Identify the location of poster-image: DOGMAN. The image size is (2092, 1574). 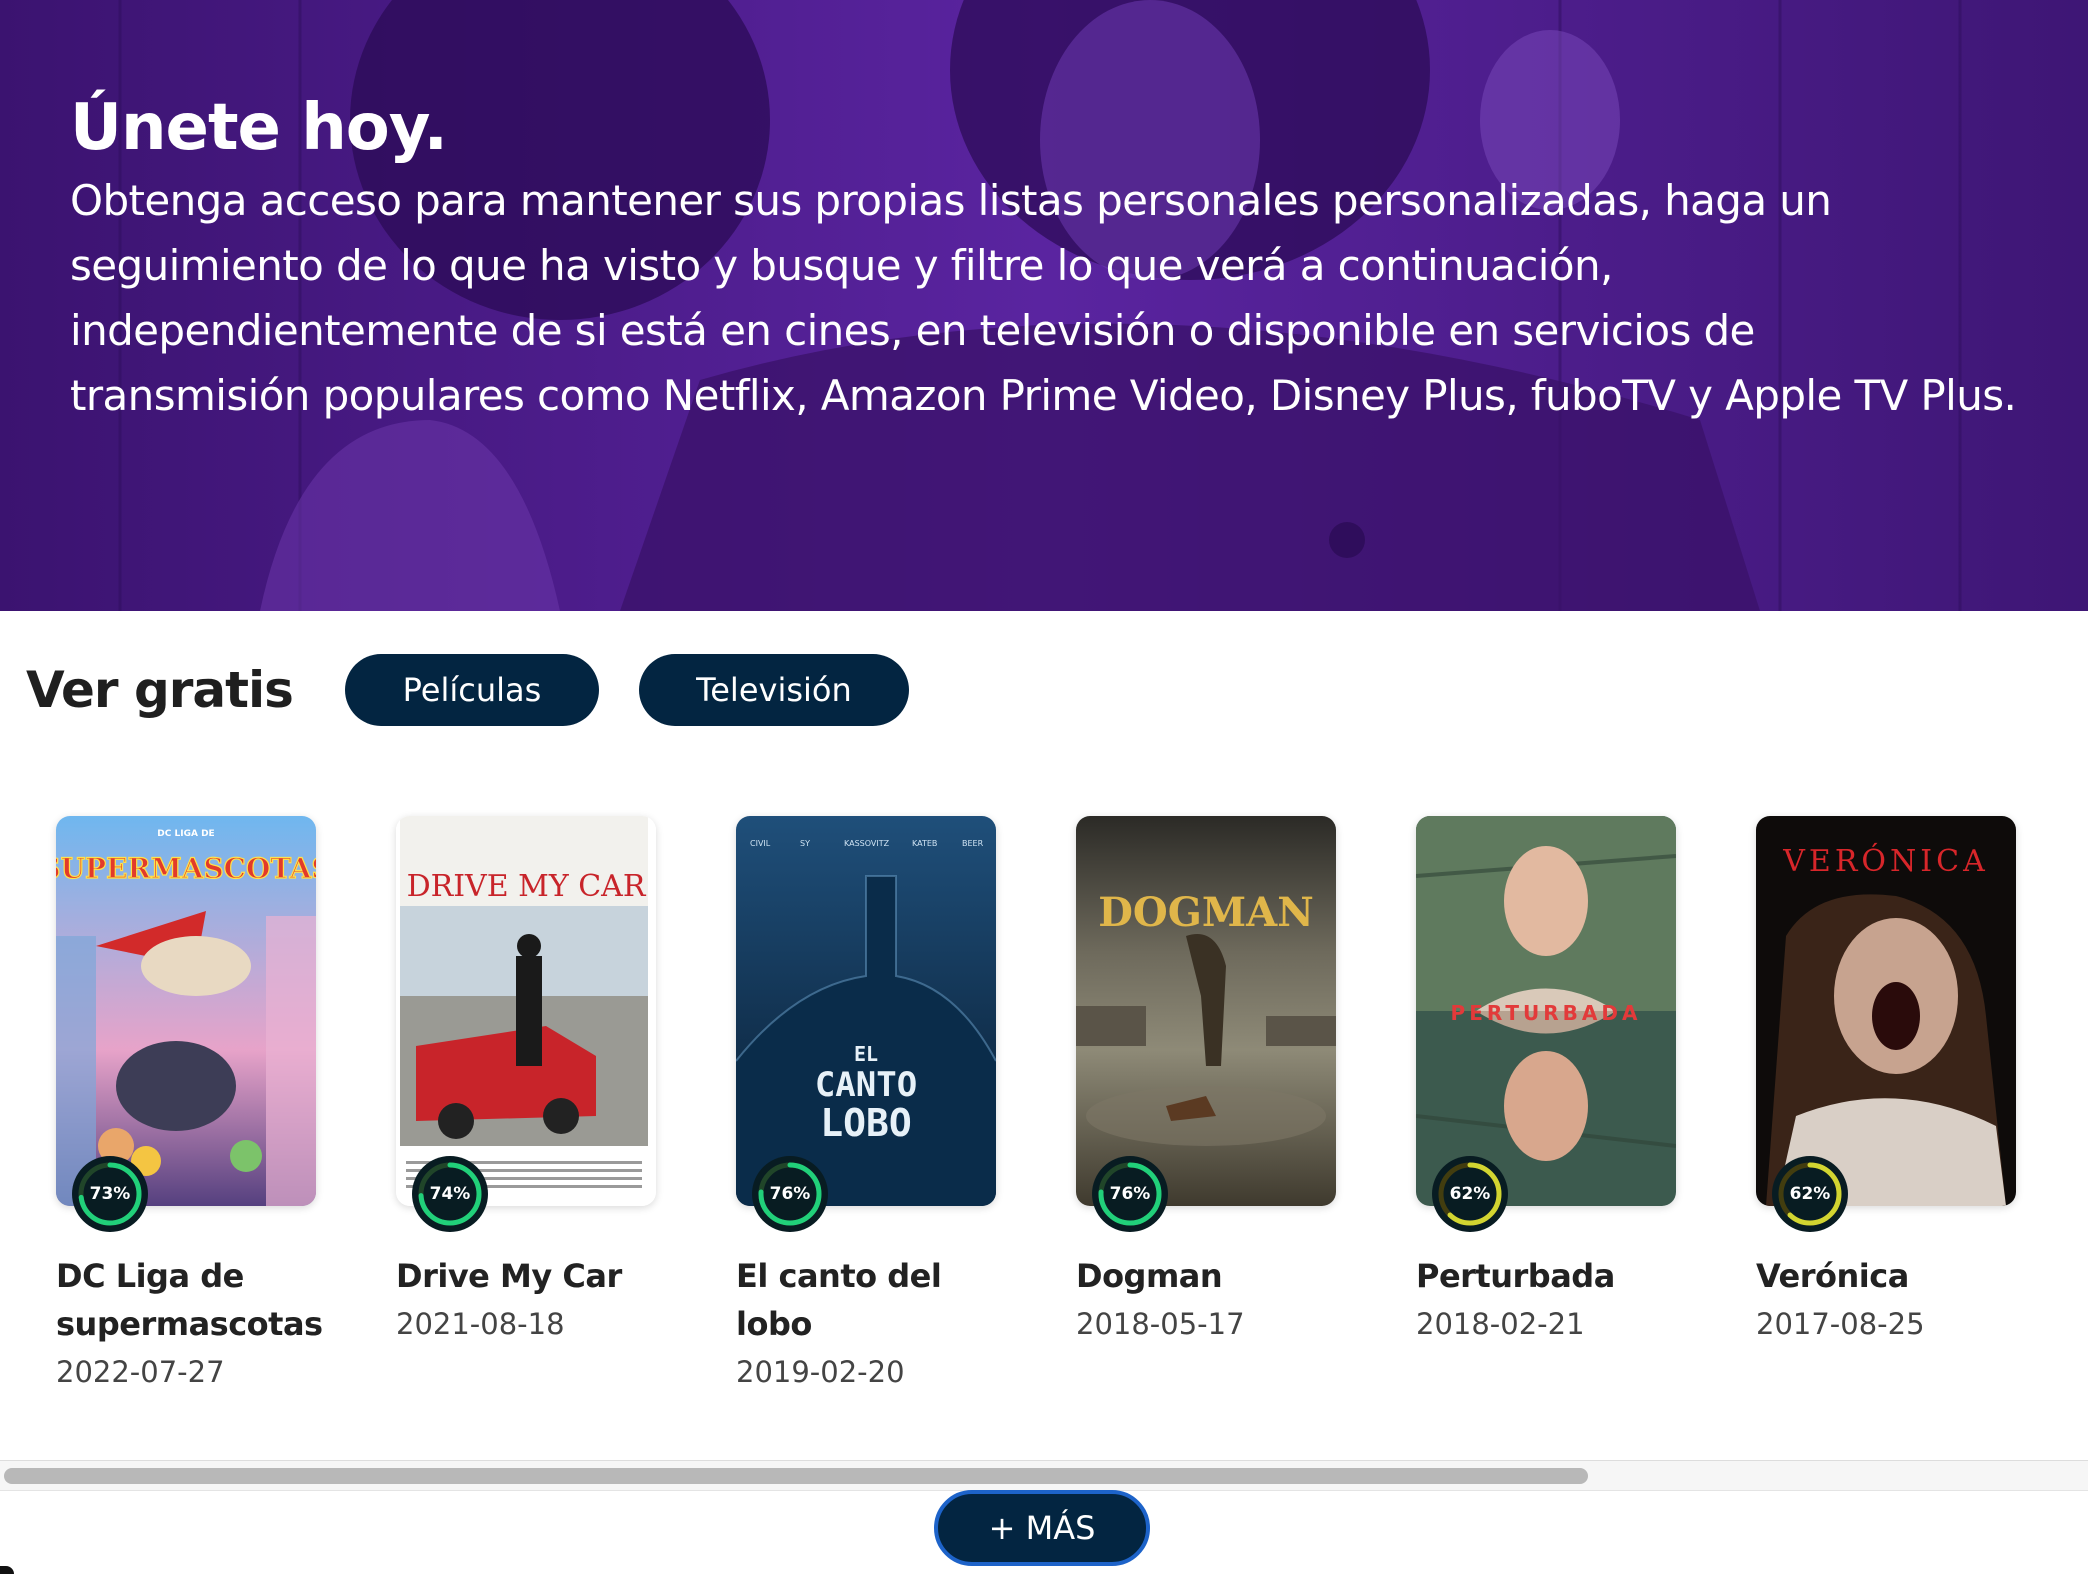
(1206, 1011).